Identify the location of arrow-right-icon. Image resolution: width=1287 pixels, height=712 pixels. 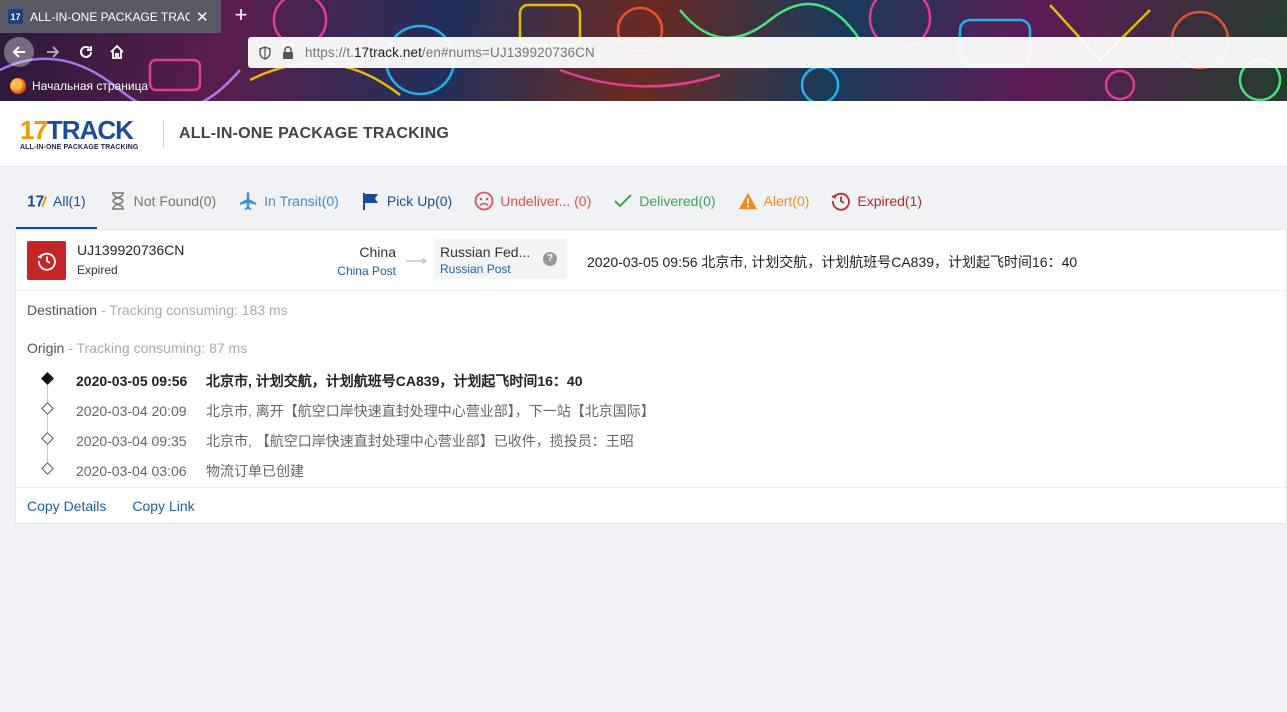
(53, 52).